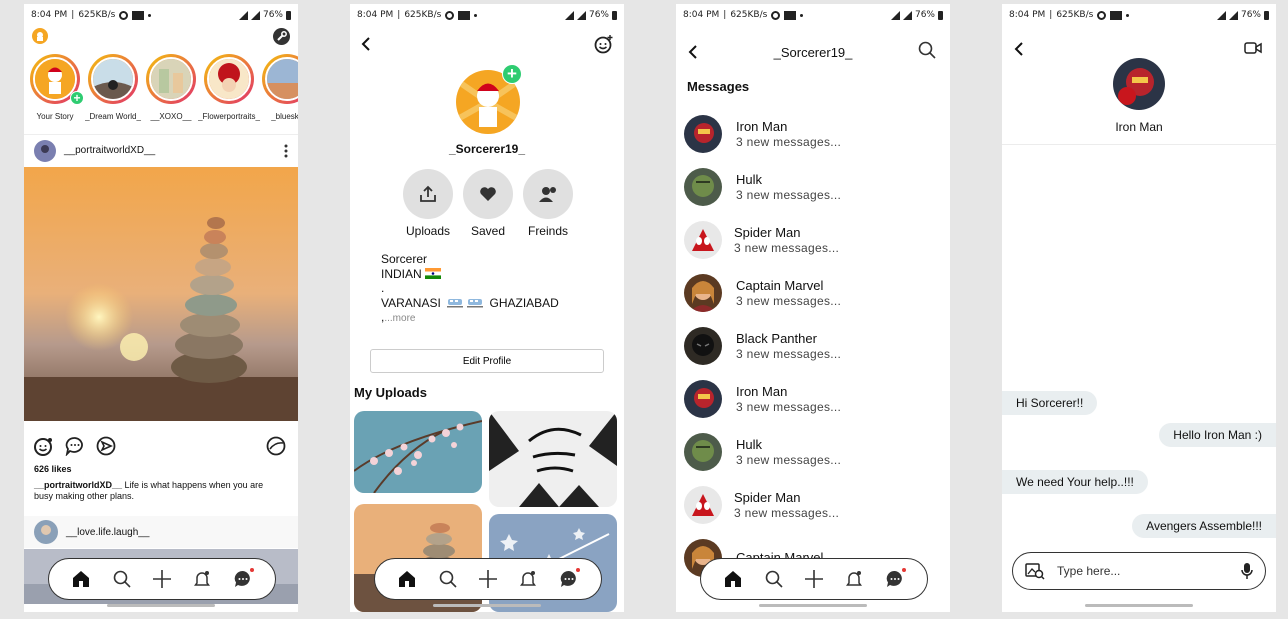 Image resolution: width=1288 pixels, height=619 pixels. What do you see at coordinates (107, 532) in the screenshot?
I see `post-username: __love.life.laugh__` at bounding box center [107, 532].